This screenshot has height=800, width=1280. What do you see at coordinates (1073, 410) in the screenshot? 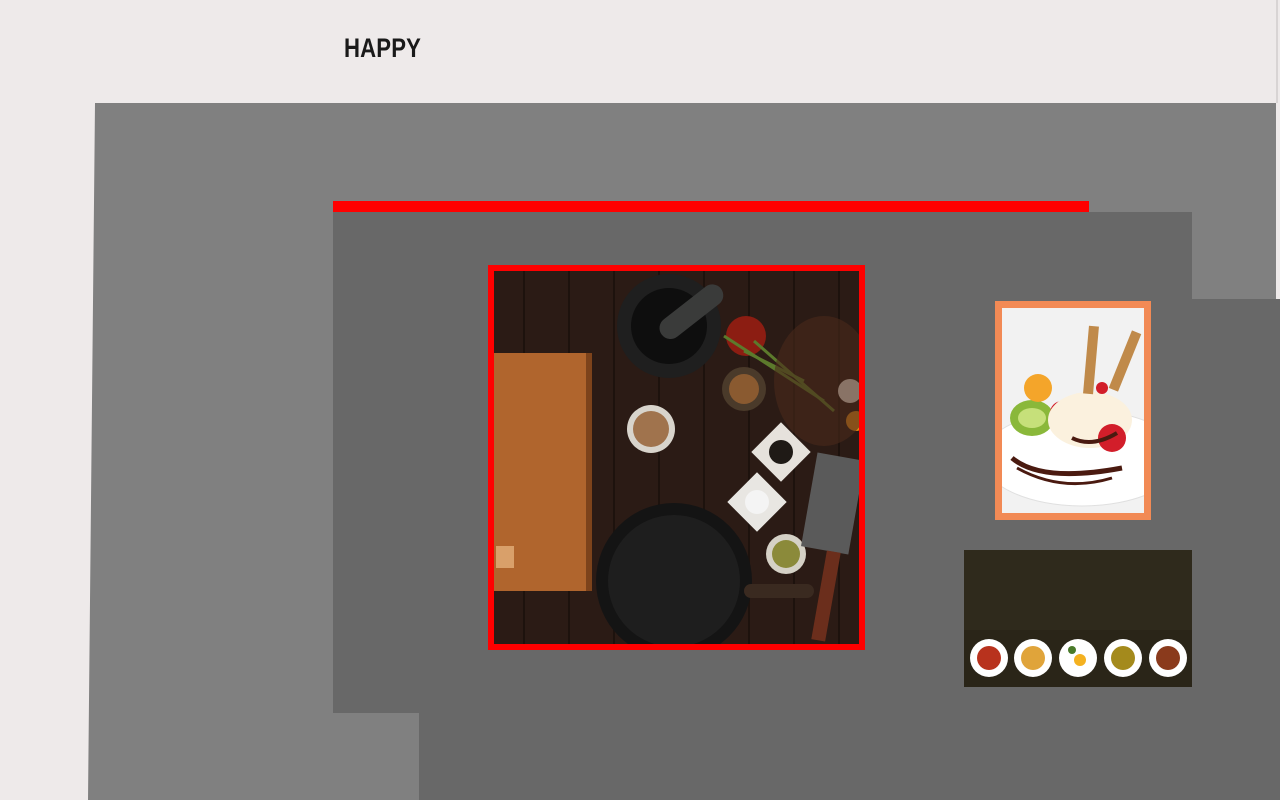
I see `dessert-image` at bounding box center [1073, 410].